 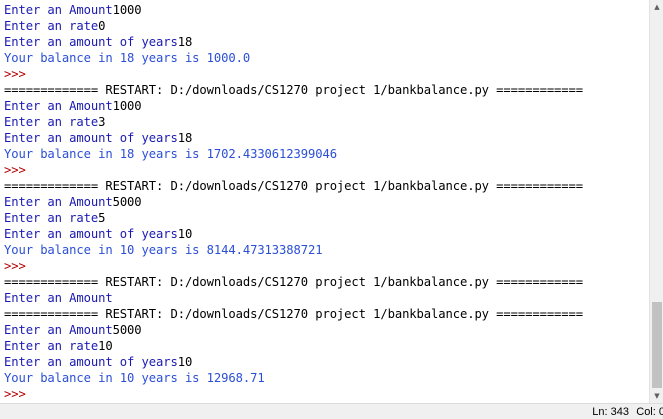 I want to click on shell-line: Enter an rate3, so click(x=54, y=122).